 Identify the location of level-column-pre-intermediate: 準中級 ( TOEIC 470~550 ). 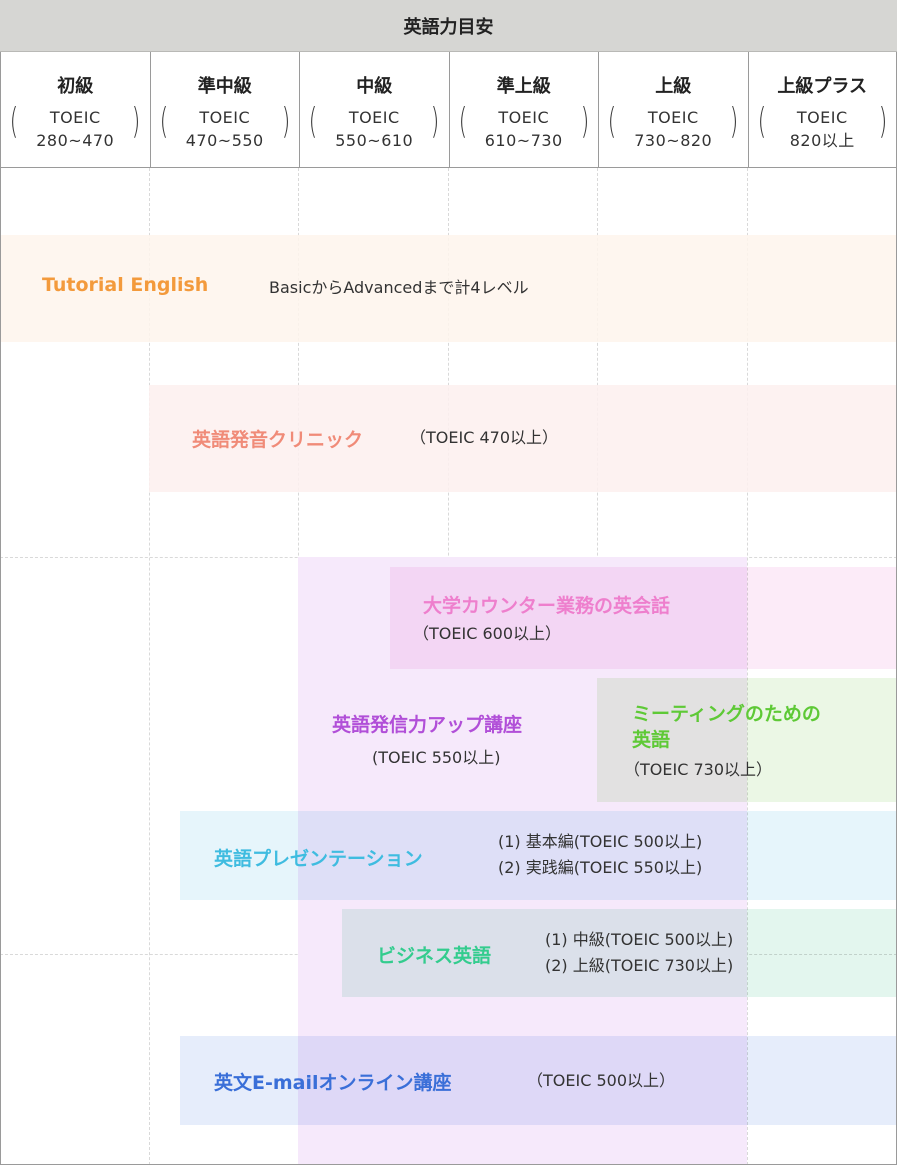
(224, 109).